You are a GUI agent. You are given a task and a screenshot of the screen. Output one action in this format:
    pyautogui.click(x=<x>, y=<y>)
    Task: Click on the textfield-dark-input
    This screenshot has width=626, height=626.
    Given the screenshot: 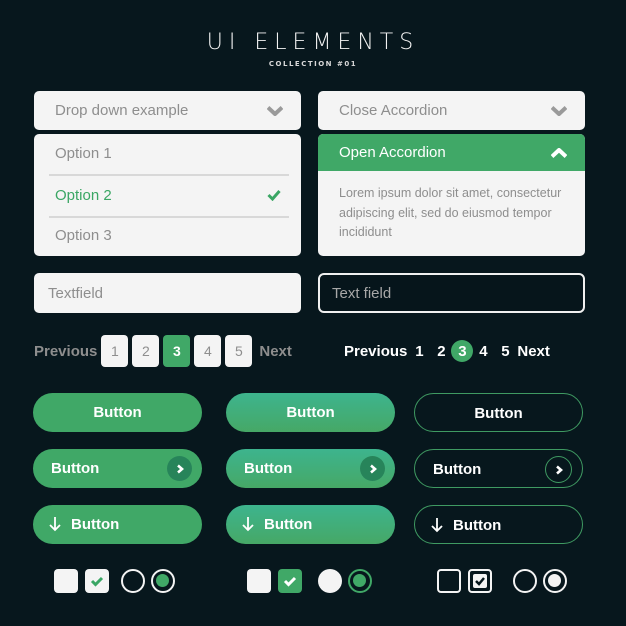 What is the action you would take?
    pyautogui.click(x=451, y=293)
    